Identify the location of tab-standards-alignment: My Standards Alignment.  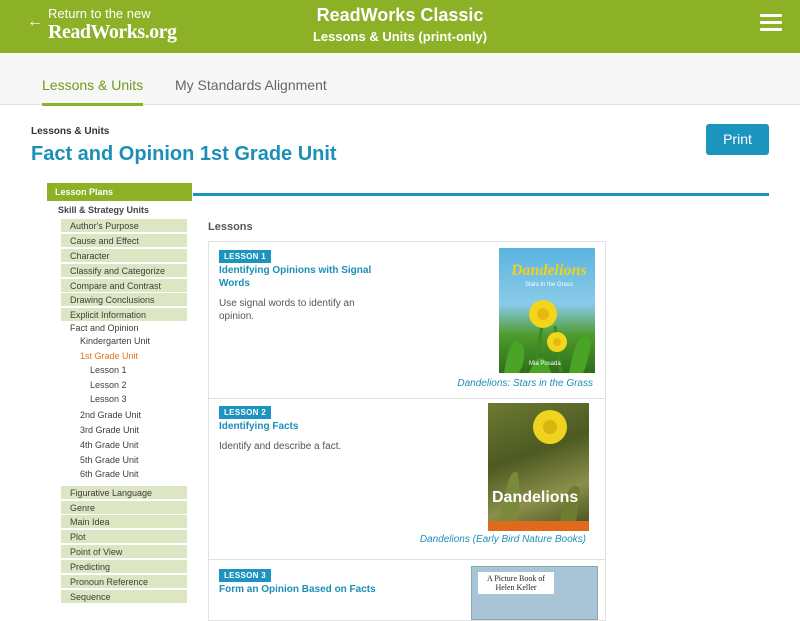
(251, 85).